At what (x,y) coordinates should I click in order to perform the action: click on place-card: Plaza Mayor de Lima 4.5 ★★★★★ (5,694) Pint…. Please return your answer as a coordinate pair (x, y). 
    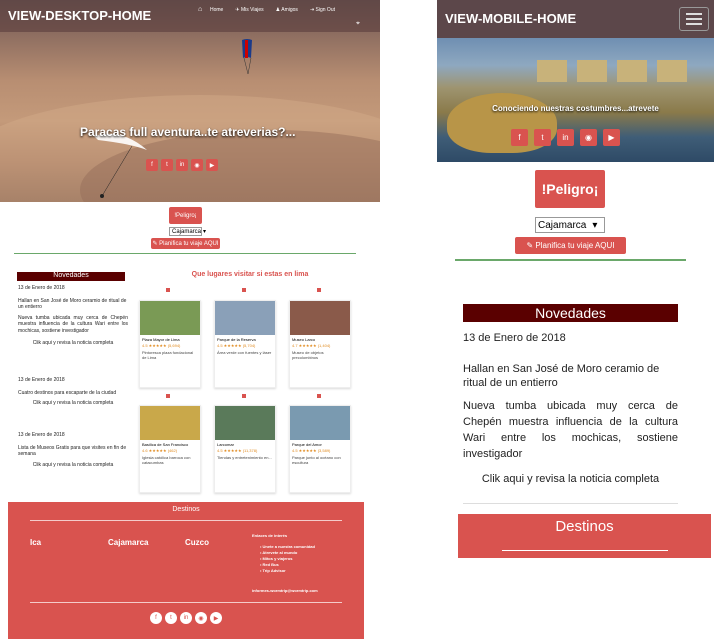
    Looking at the image, I should click on (170, 344).